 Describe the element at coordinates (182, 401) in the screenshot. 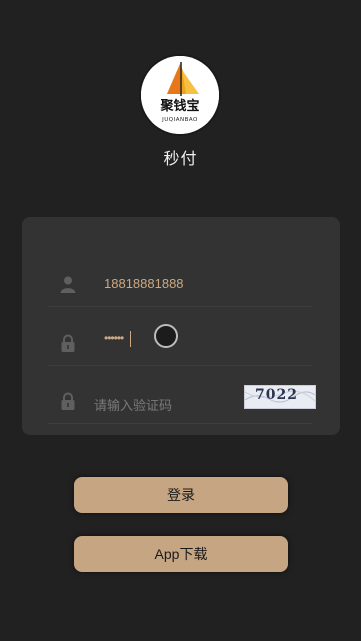

I see `captcha-field: 请输入验证码 7022` at that location.